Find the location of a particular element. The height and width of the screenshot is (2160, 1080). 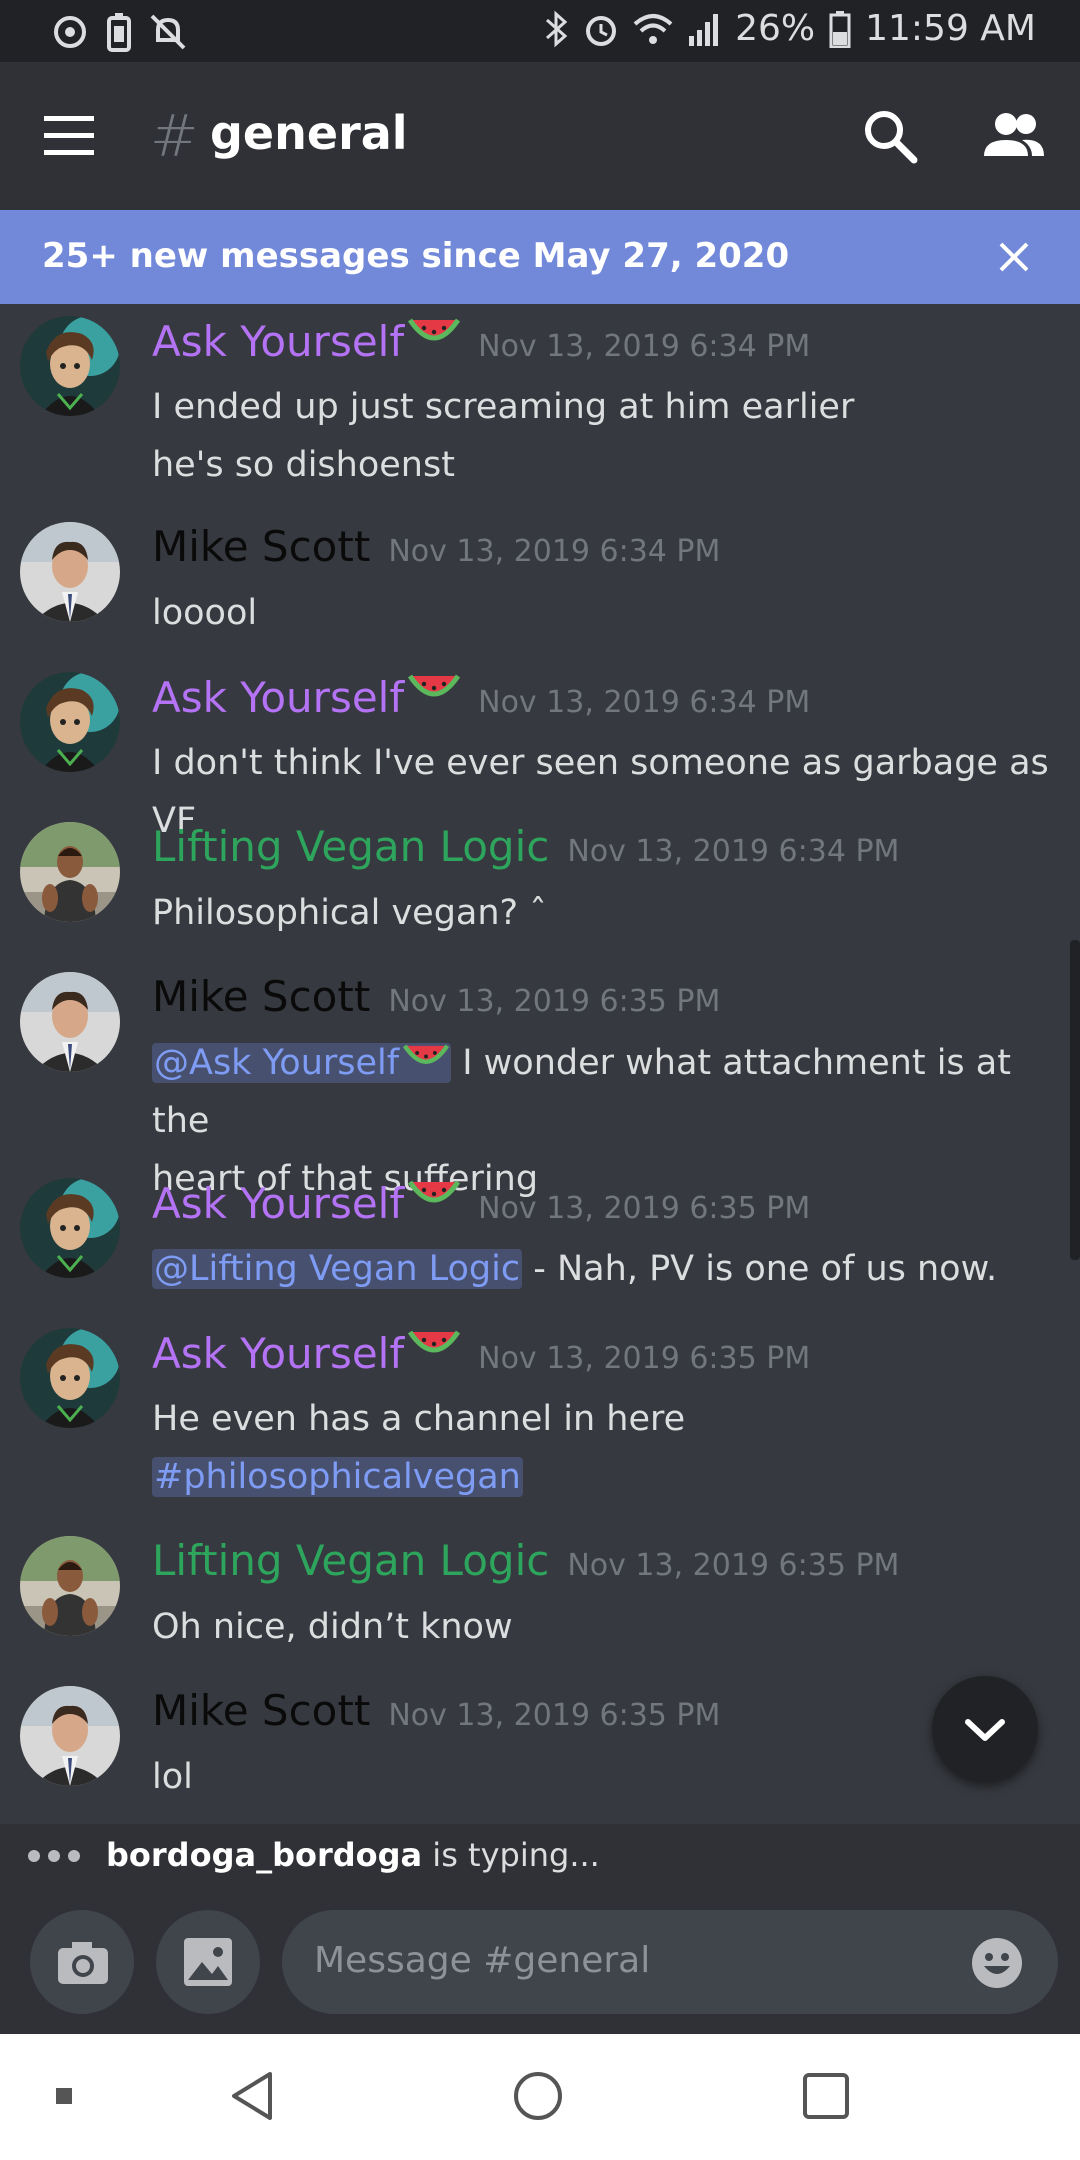

message-text: - Nah, PV is one of us now. is located at coordinates (760, 1269).